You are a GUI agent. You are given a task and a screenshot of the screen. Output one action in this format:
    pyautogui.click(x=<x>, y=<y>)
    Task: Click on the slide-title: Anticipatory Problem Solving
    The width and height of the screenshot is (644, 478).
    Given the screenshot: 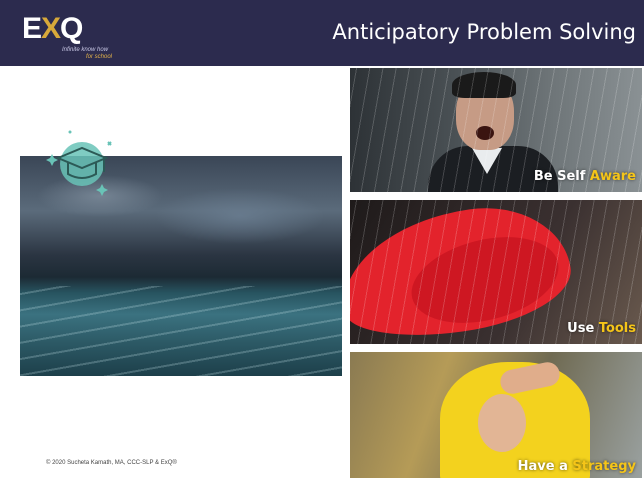 What is the action you would take?
    pyautogui.click(x=484, y=32)
    